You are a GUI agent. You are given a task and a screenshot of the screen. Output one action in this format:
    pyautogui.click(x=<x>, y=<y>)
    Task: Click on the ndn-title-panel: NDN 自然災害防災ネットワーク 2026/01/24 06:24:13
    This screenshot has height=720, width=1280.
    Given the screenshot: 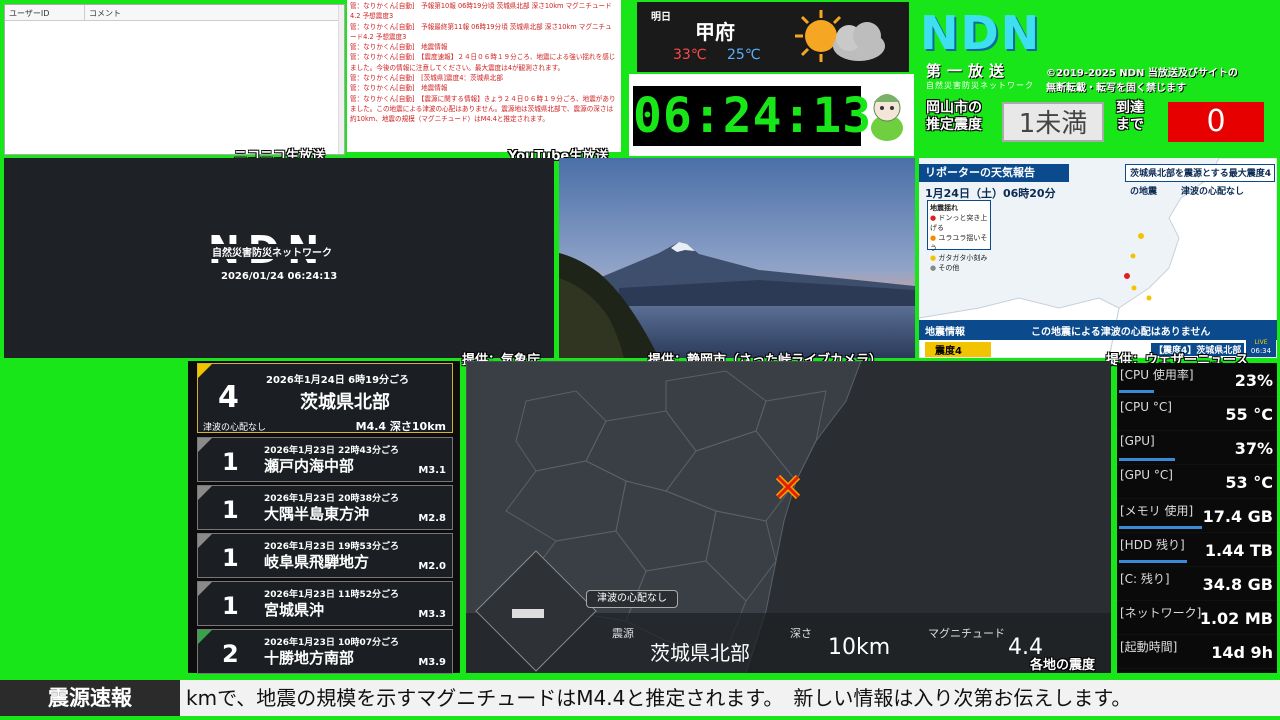 What is the action you would take?
    pyautogui.click(x=279, y=258)
    